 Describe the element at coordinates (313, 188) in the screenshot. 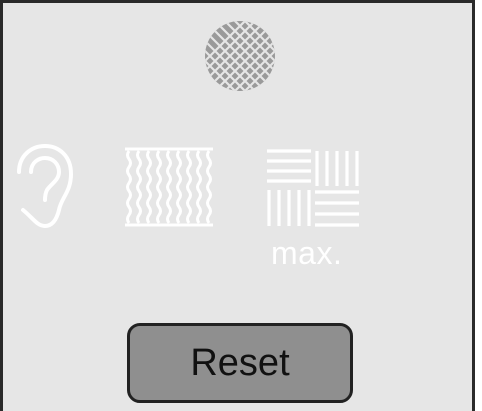

I see `parquet-panel-icon` at that location.